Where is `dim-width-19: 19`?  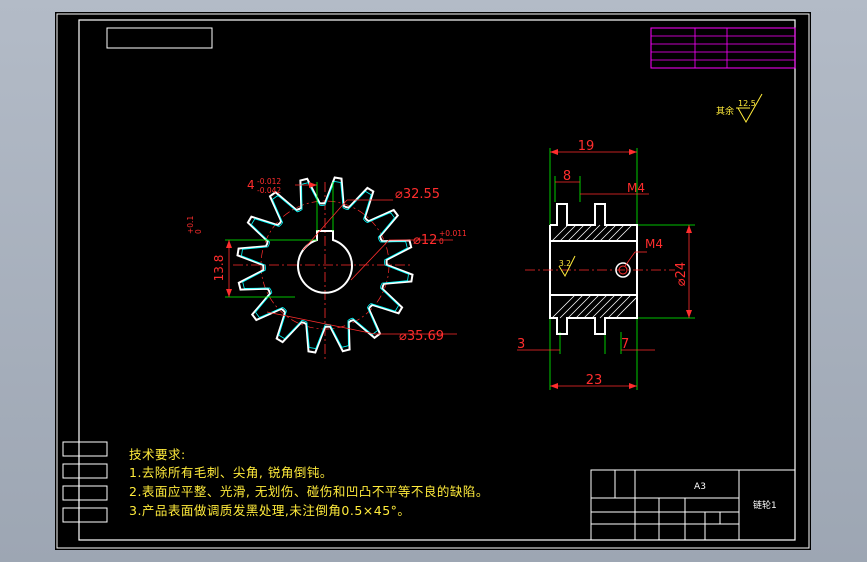 dim-width-19: 19 is located at coordinates (586, 146).